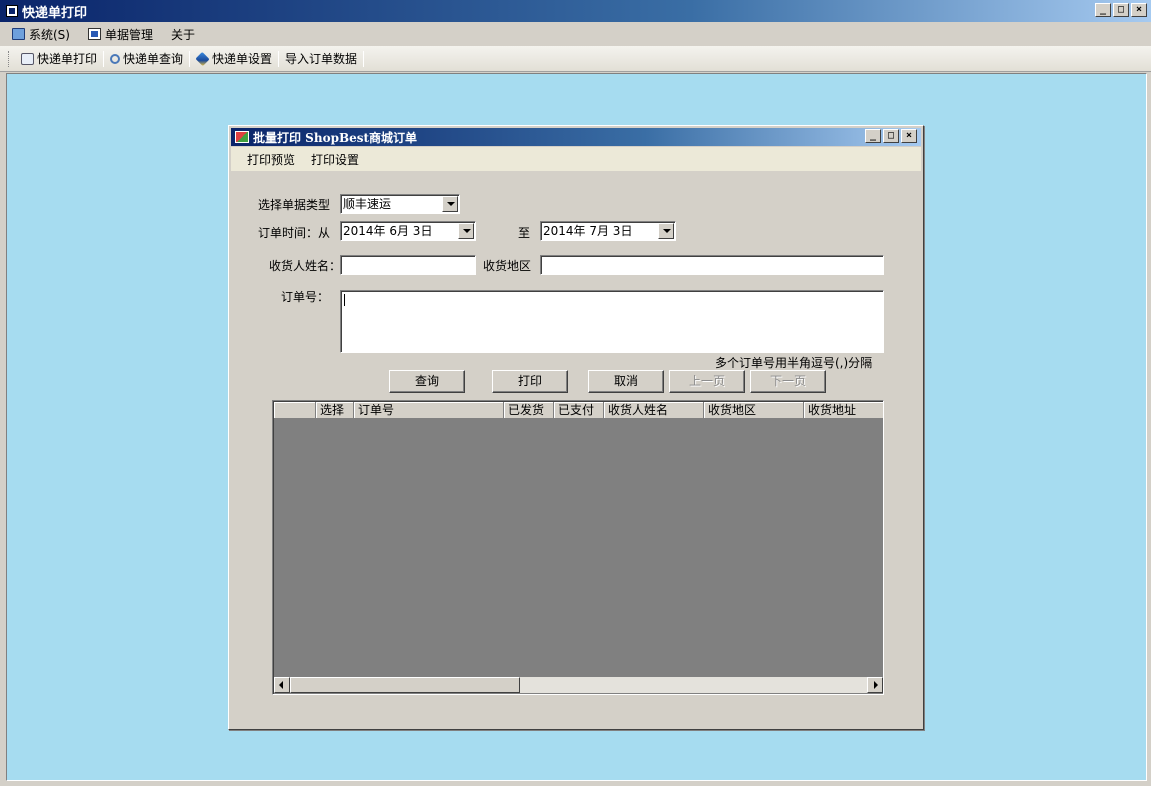 The image size is (1151, 786). What do you see at coordinates (875, 685) in the screenshot?
I see `scroll-right-icon` at bounding box center [875, 685].